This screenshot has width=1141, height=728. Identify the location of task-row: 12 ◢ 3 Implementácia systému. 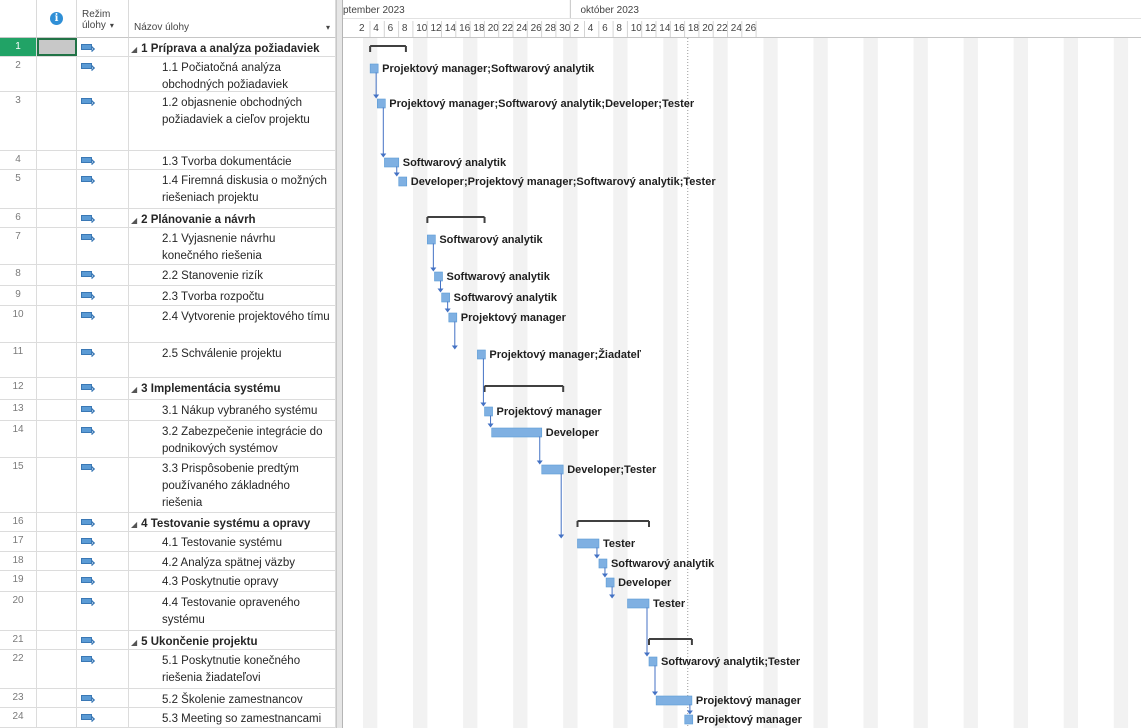
(168, 389).